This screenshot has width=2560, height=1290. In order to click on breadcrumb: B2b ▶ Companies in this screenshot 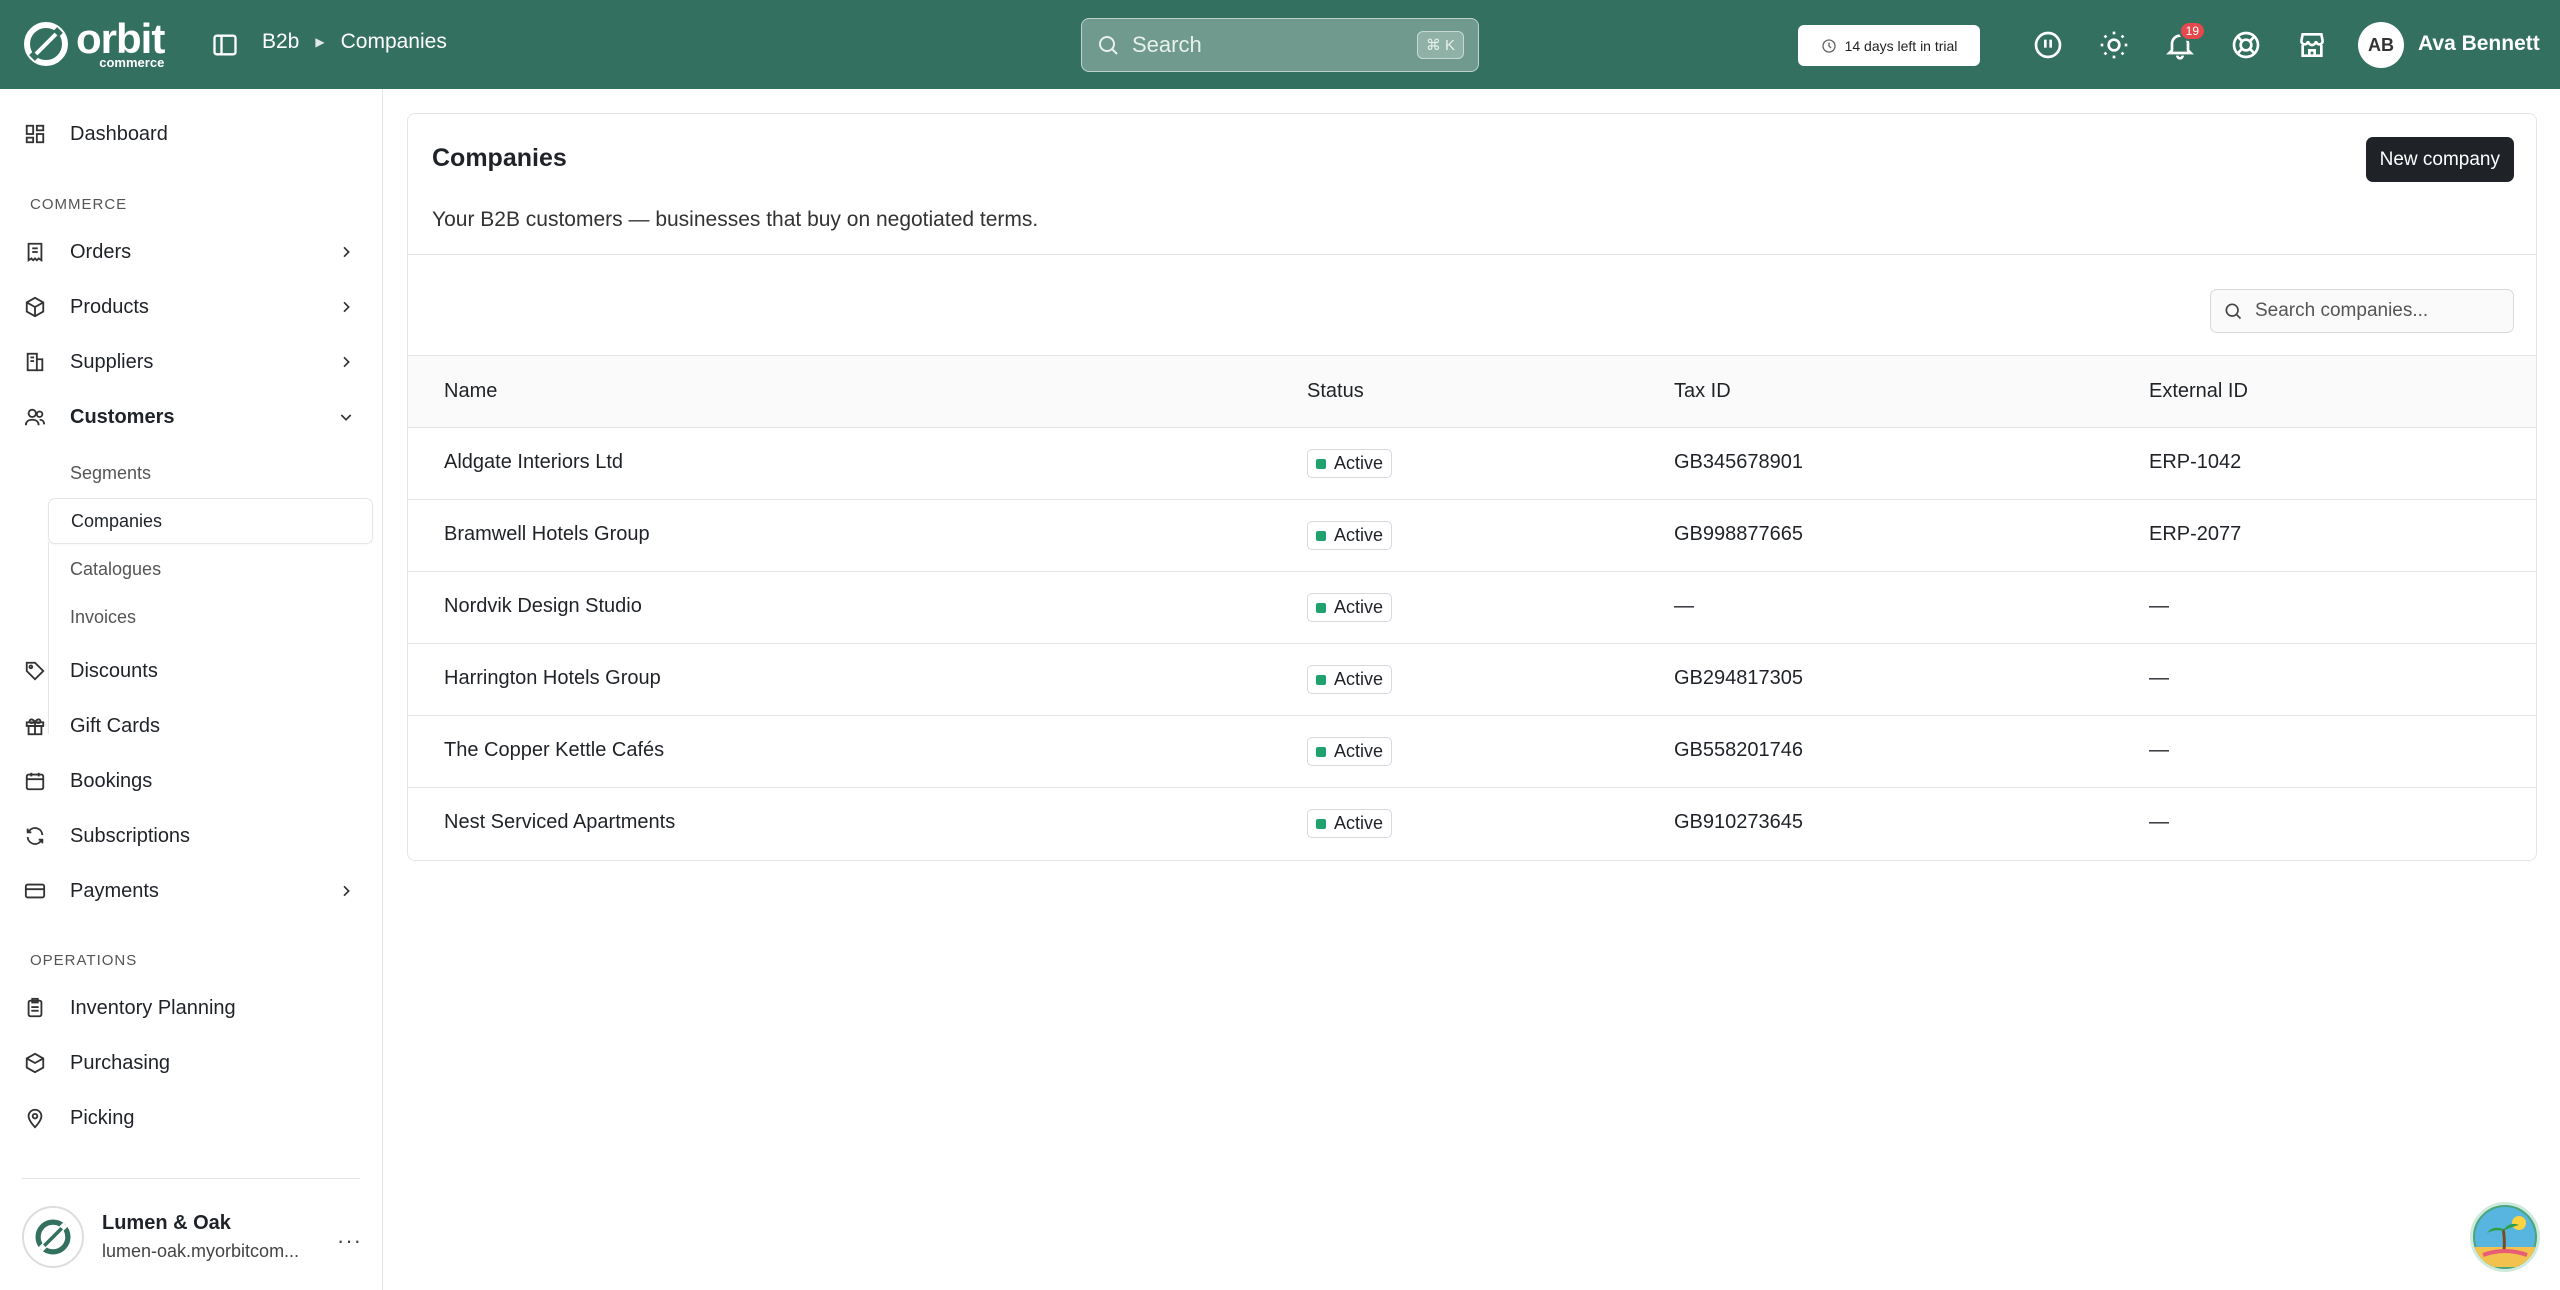, I will do `click(354, 42)`.